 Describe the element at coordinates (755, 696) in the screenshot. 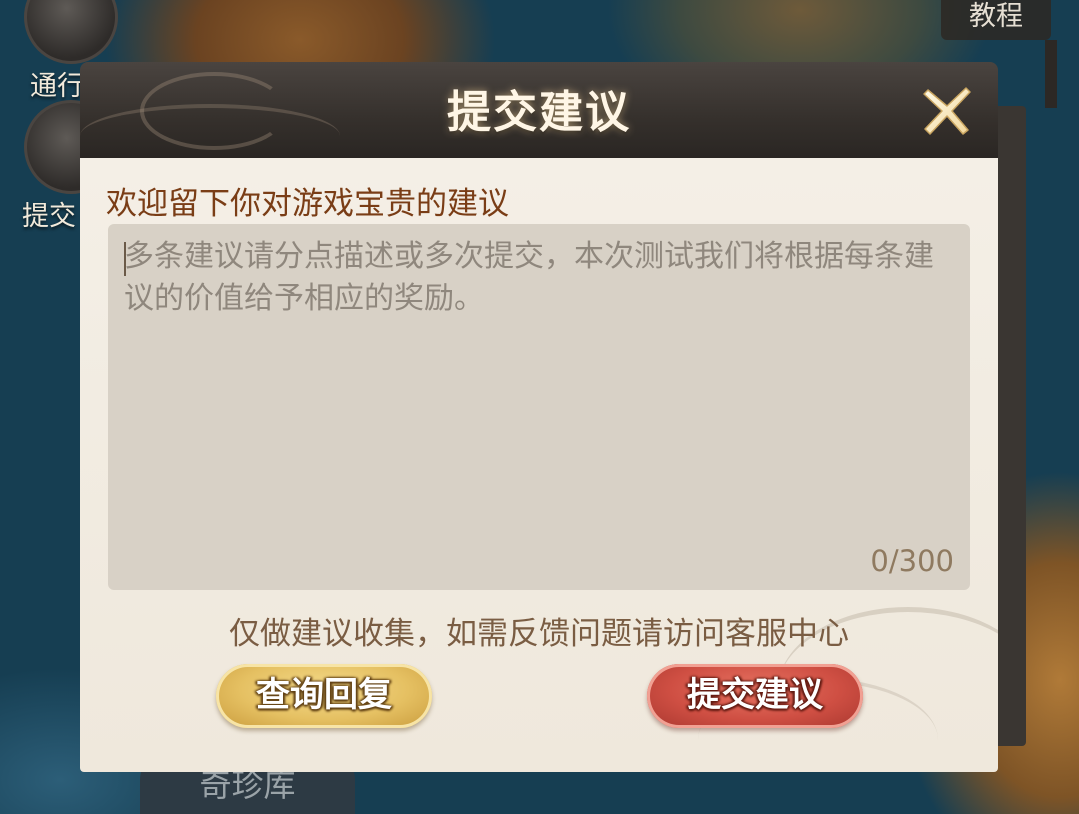

I see `submit-suggestion-button: 提交建议` at that location.